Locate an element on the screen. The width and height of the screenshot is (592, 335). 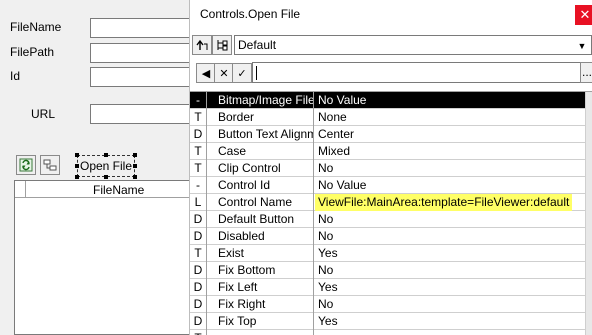
property-row: T Clip Control No is located at coordinates (387, 168).